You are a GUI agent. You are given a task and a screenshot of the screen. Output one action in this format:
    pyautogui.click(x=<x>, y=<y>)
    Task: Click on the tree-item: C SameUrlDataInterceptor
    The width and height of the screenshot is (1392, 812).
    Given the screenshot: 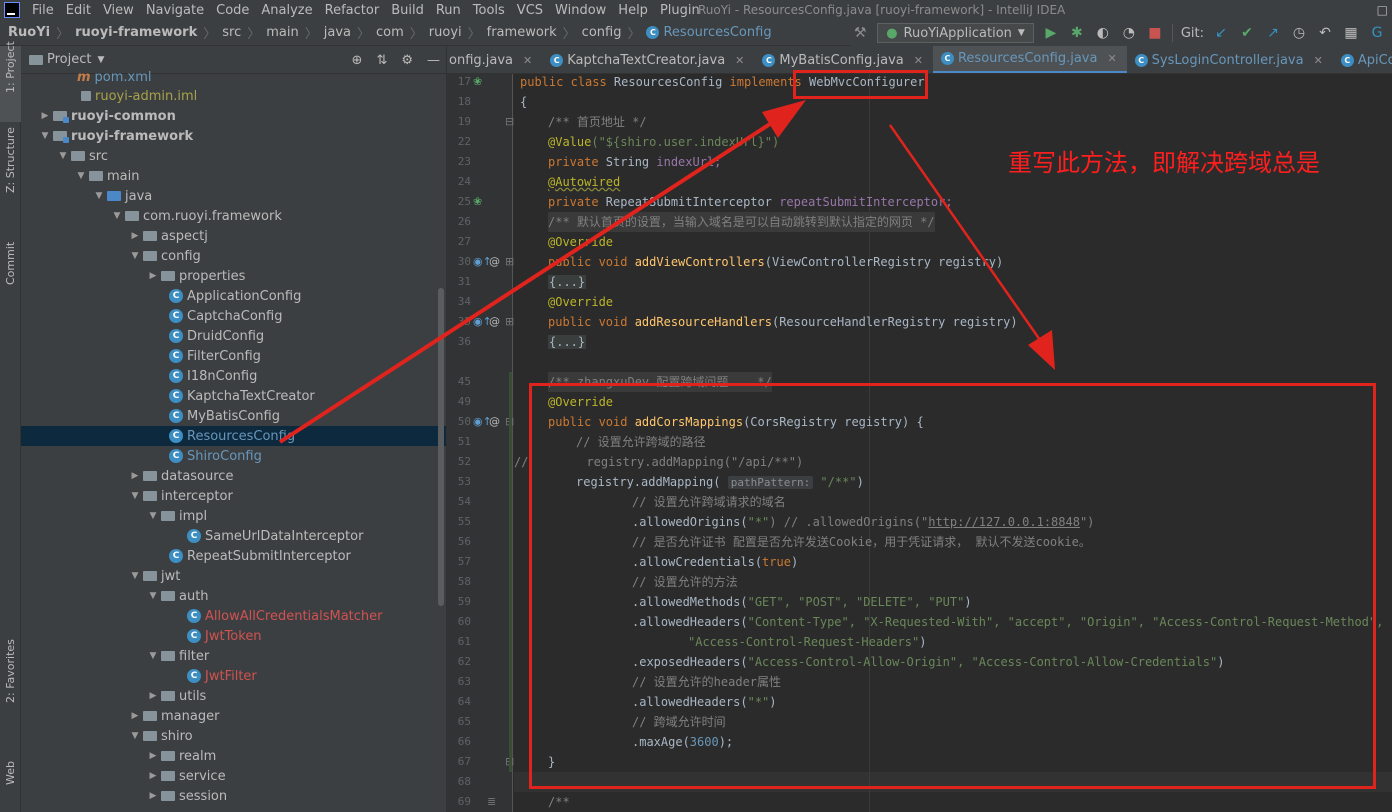 What is the action you would take?
    pyautogui.click(x=233, y=536)
    